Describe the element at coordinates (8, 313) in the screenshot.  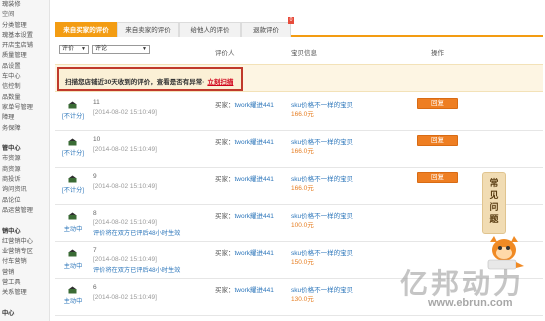
I see `sidebar-section-heading: 中心` at that location.